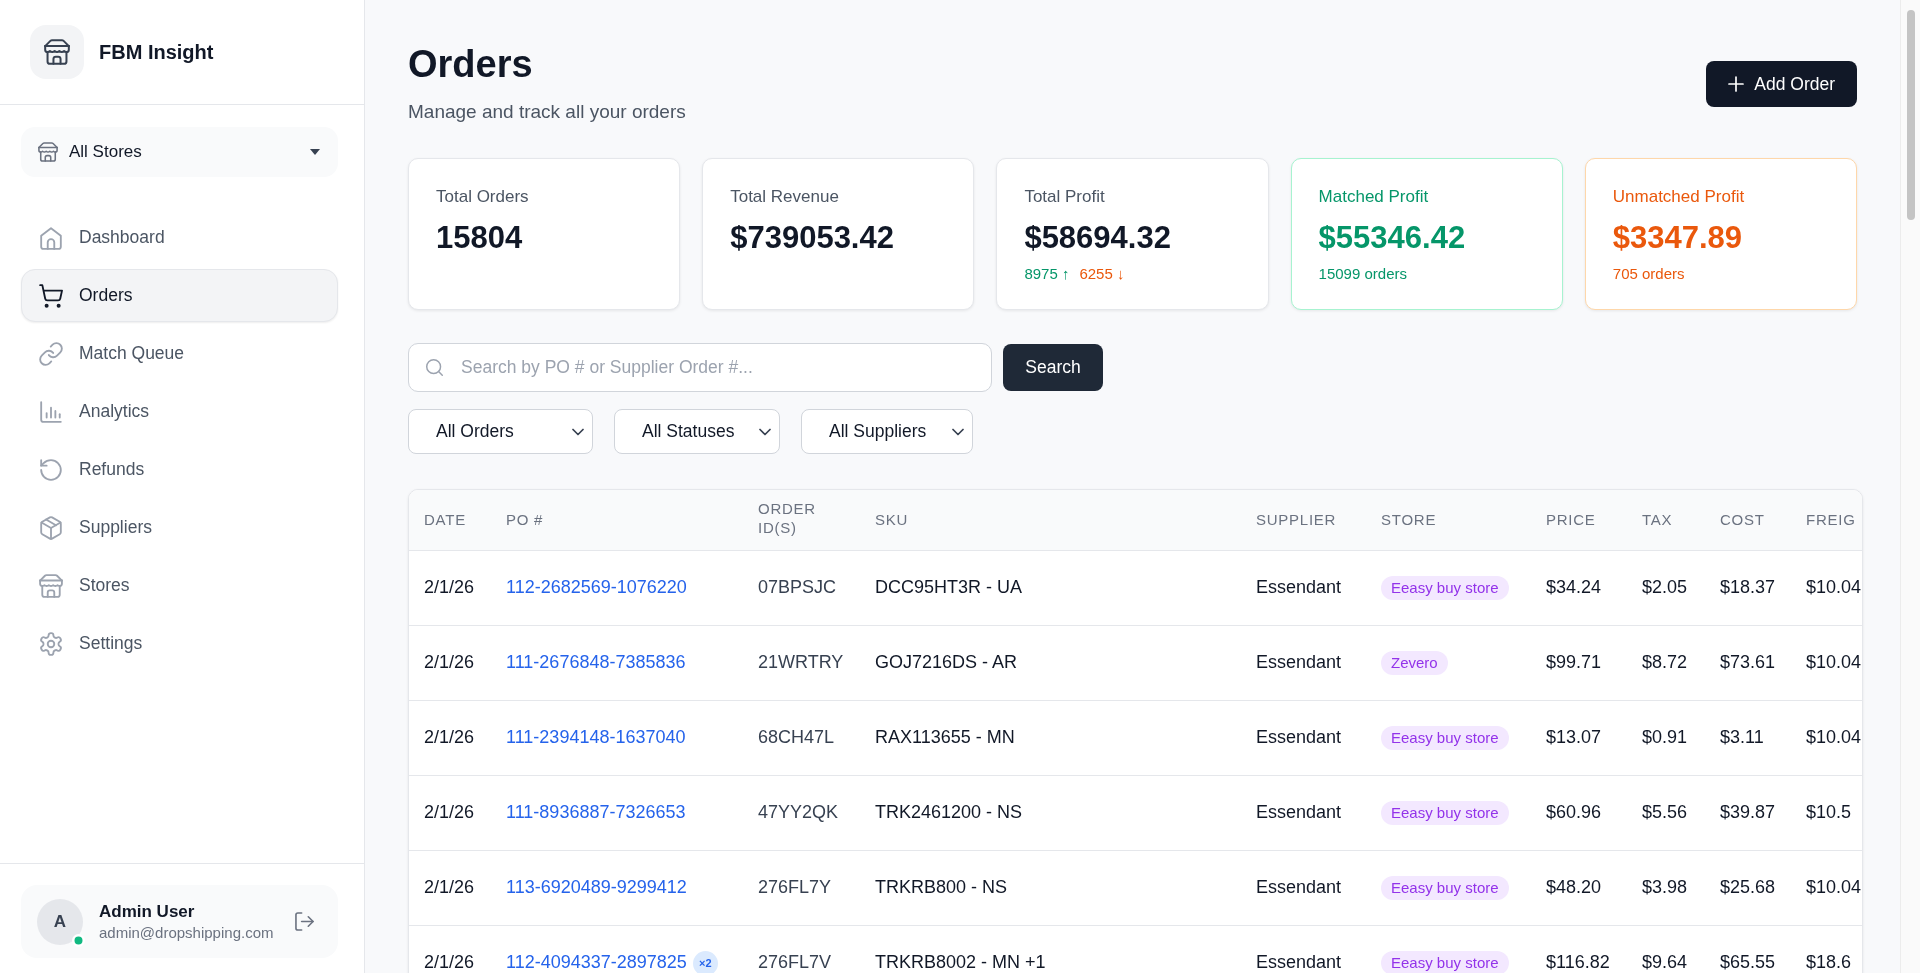 The width and height of the screenshot is (1920, 973). Describe the element at coordinates (60, 921) in the screenshot. I see `user-avatar: A` at that location.